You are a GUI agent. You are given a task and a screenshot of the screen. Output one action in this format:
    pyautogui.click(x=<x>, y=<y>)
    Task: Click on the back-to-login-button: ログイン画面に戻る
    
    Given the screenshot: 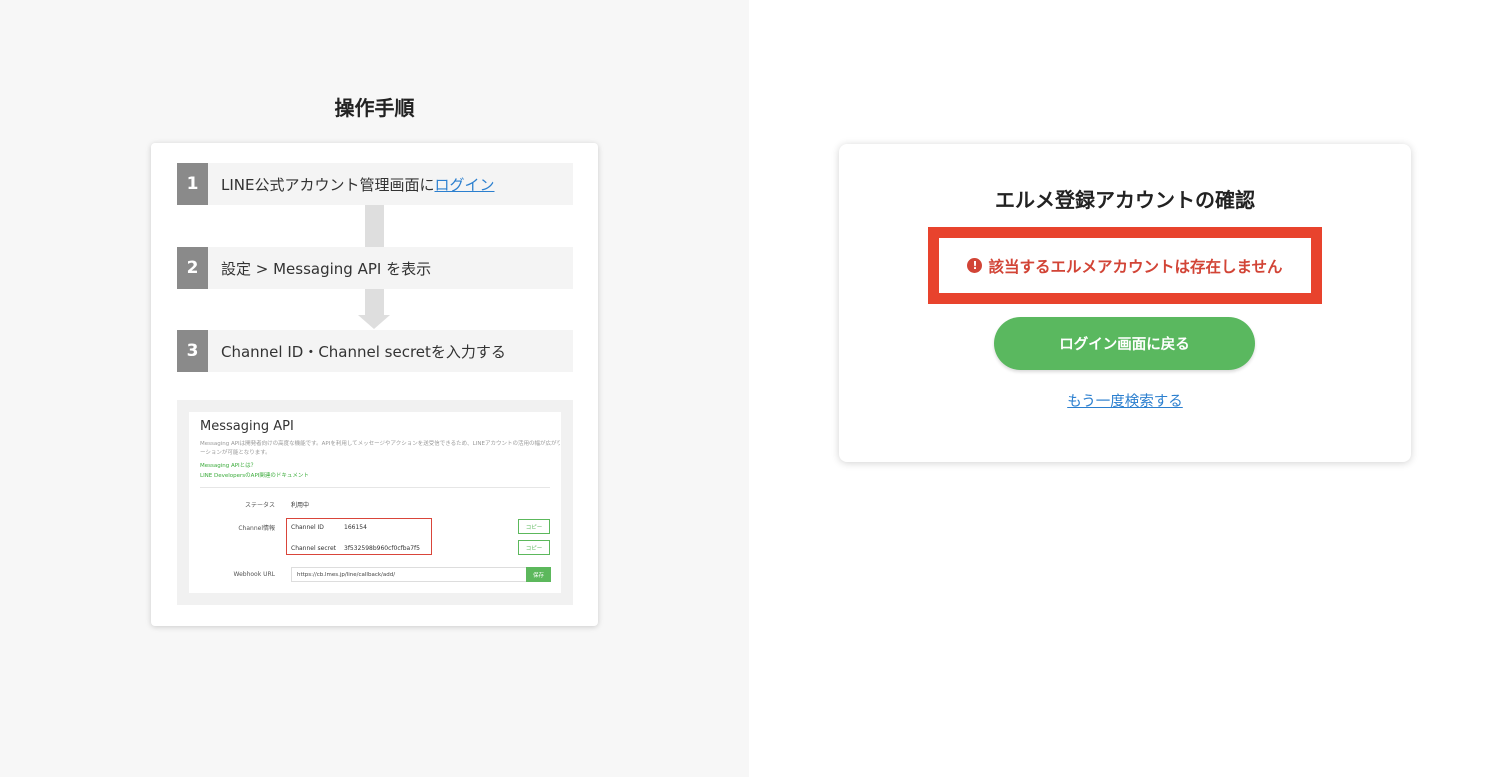 What is the action you would take?
    pyautogui.click(x=1124, y=343)
    